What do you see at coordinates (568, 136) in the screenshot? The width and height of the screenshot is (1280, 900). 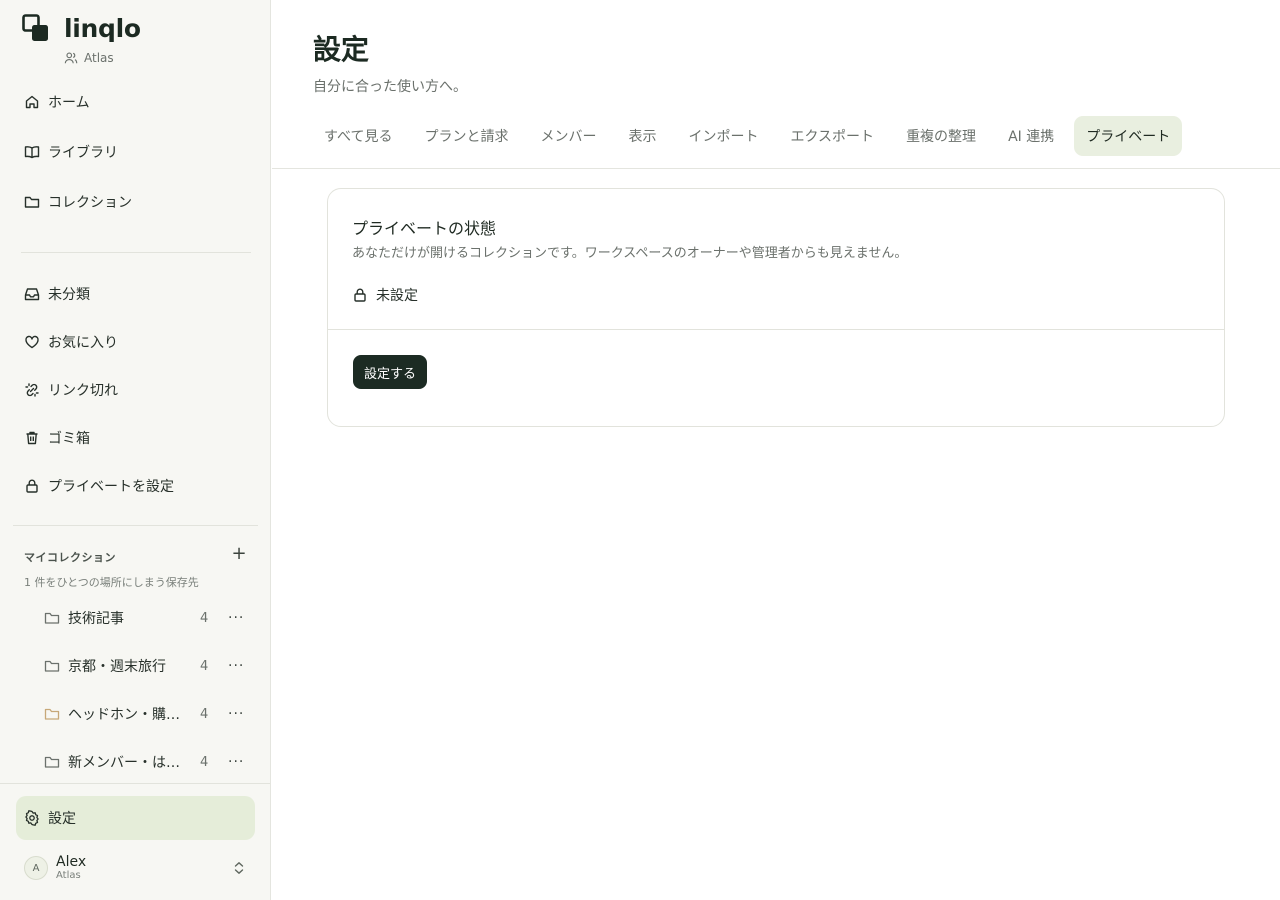 I see `tab-members: メンバー` at bounding box center [568, 136].